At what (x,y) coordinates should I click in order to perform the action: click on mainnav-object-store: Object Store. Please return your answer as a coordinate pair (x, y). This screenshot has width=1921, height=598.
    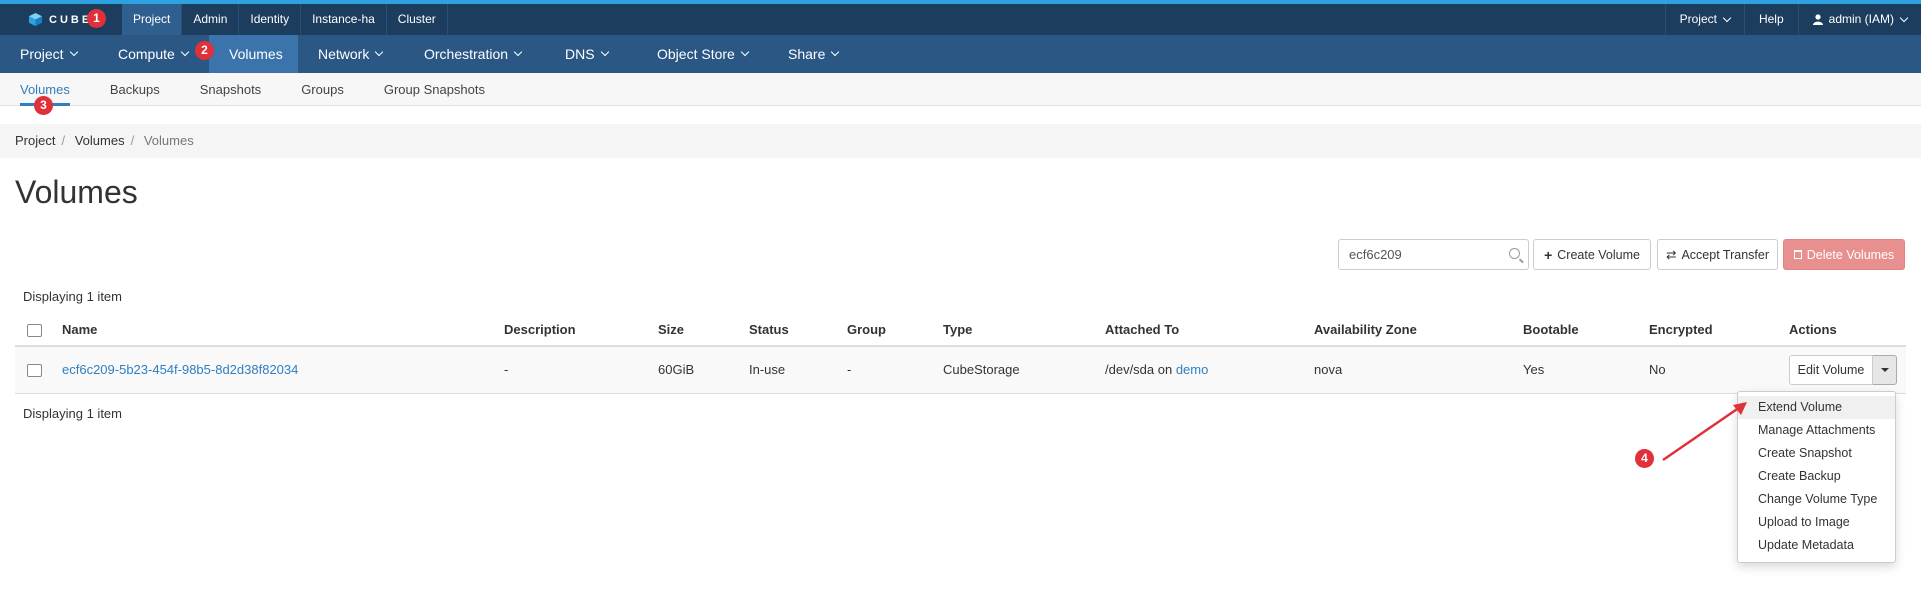
    Looking at the image, I should click on (702, 54).